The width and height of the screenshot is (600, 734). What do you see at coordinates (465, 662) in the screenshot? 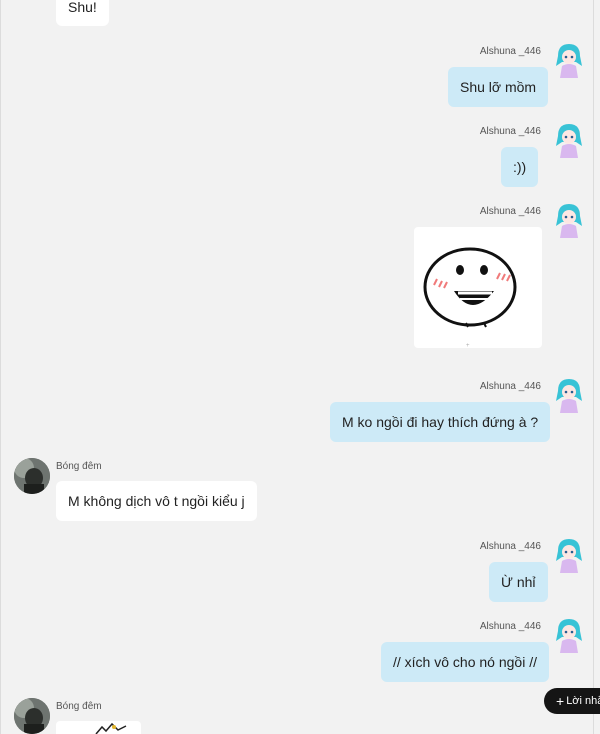
I see `message-bubble-outgoing: // xích vô cho nó ngồi //` at bounding box center [465, 662].